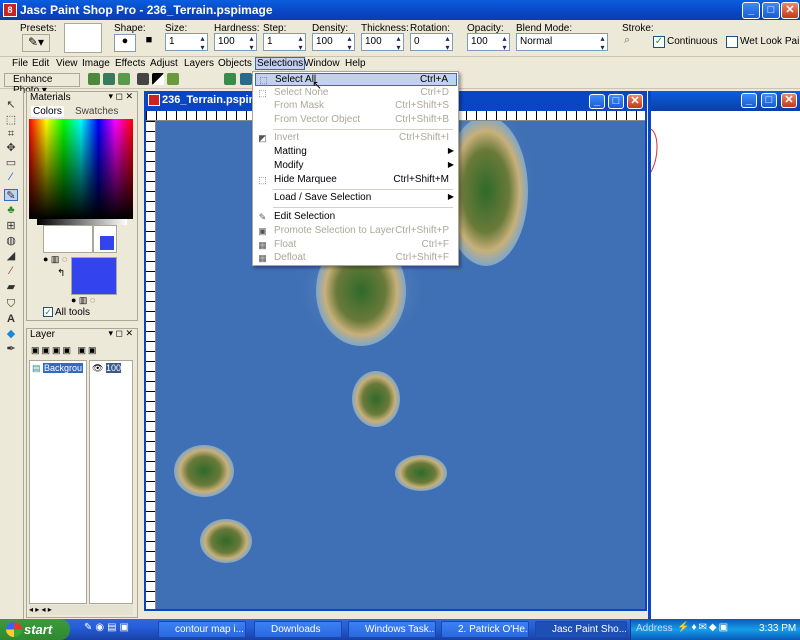 This screenshot has width=800, height=640. I want to click on size-input: 1, so click(186, 42).